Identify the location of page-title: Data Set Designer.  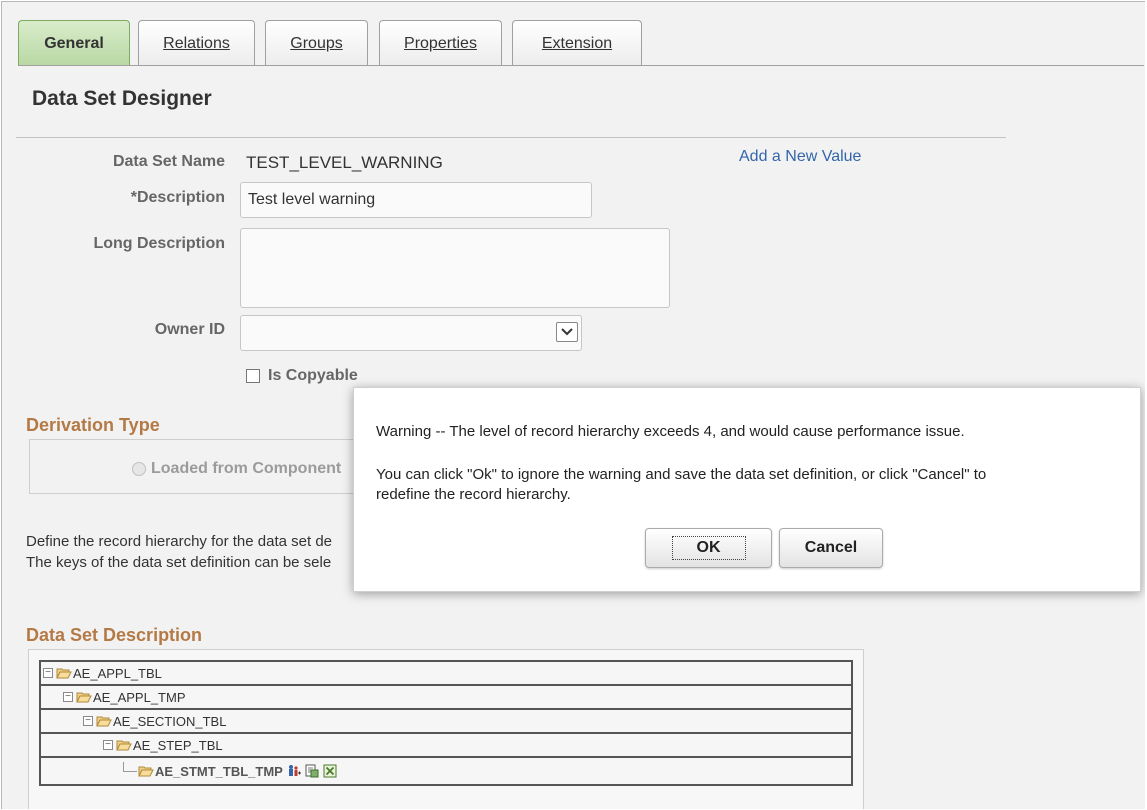
(122, 98).